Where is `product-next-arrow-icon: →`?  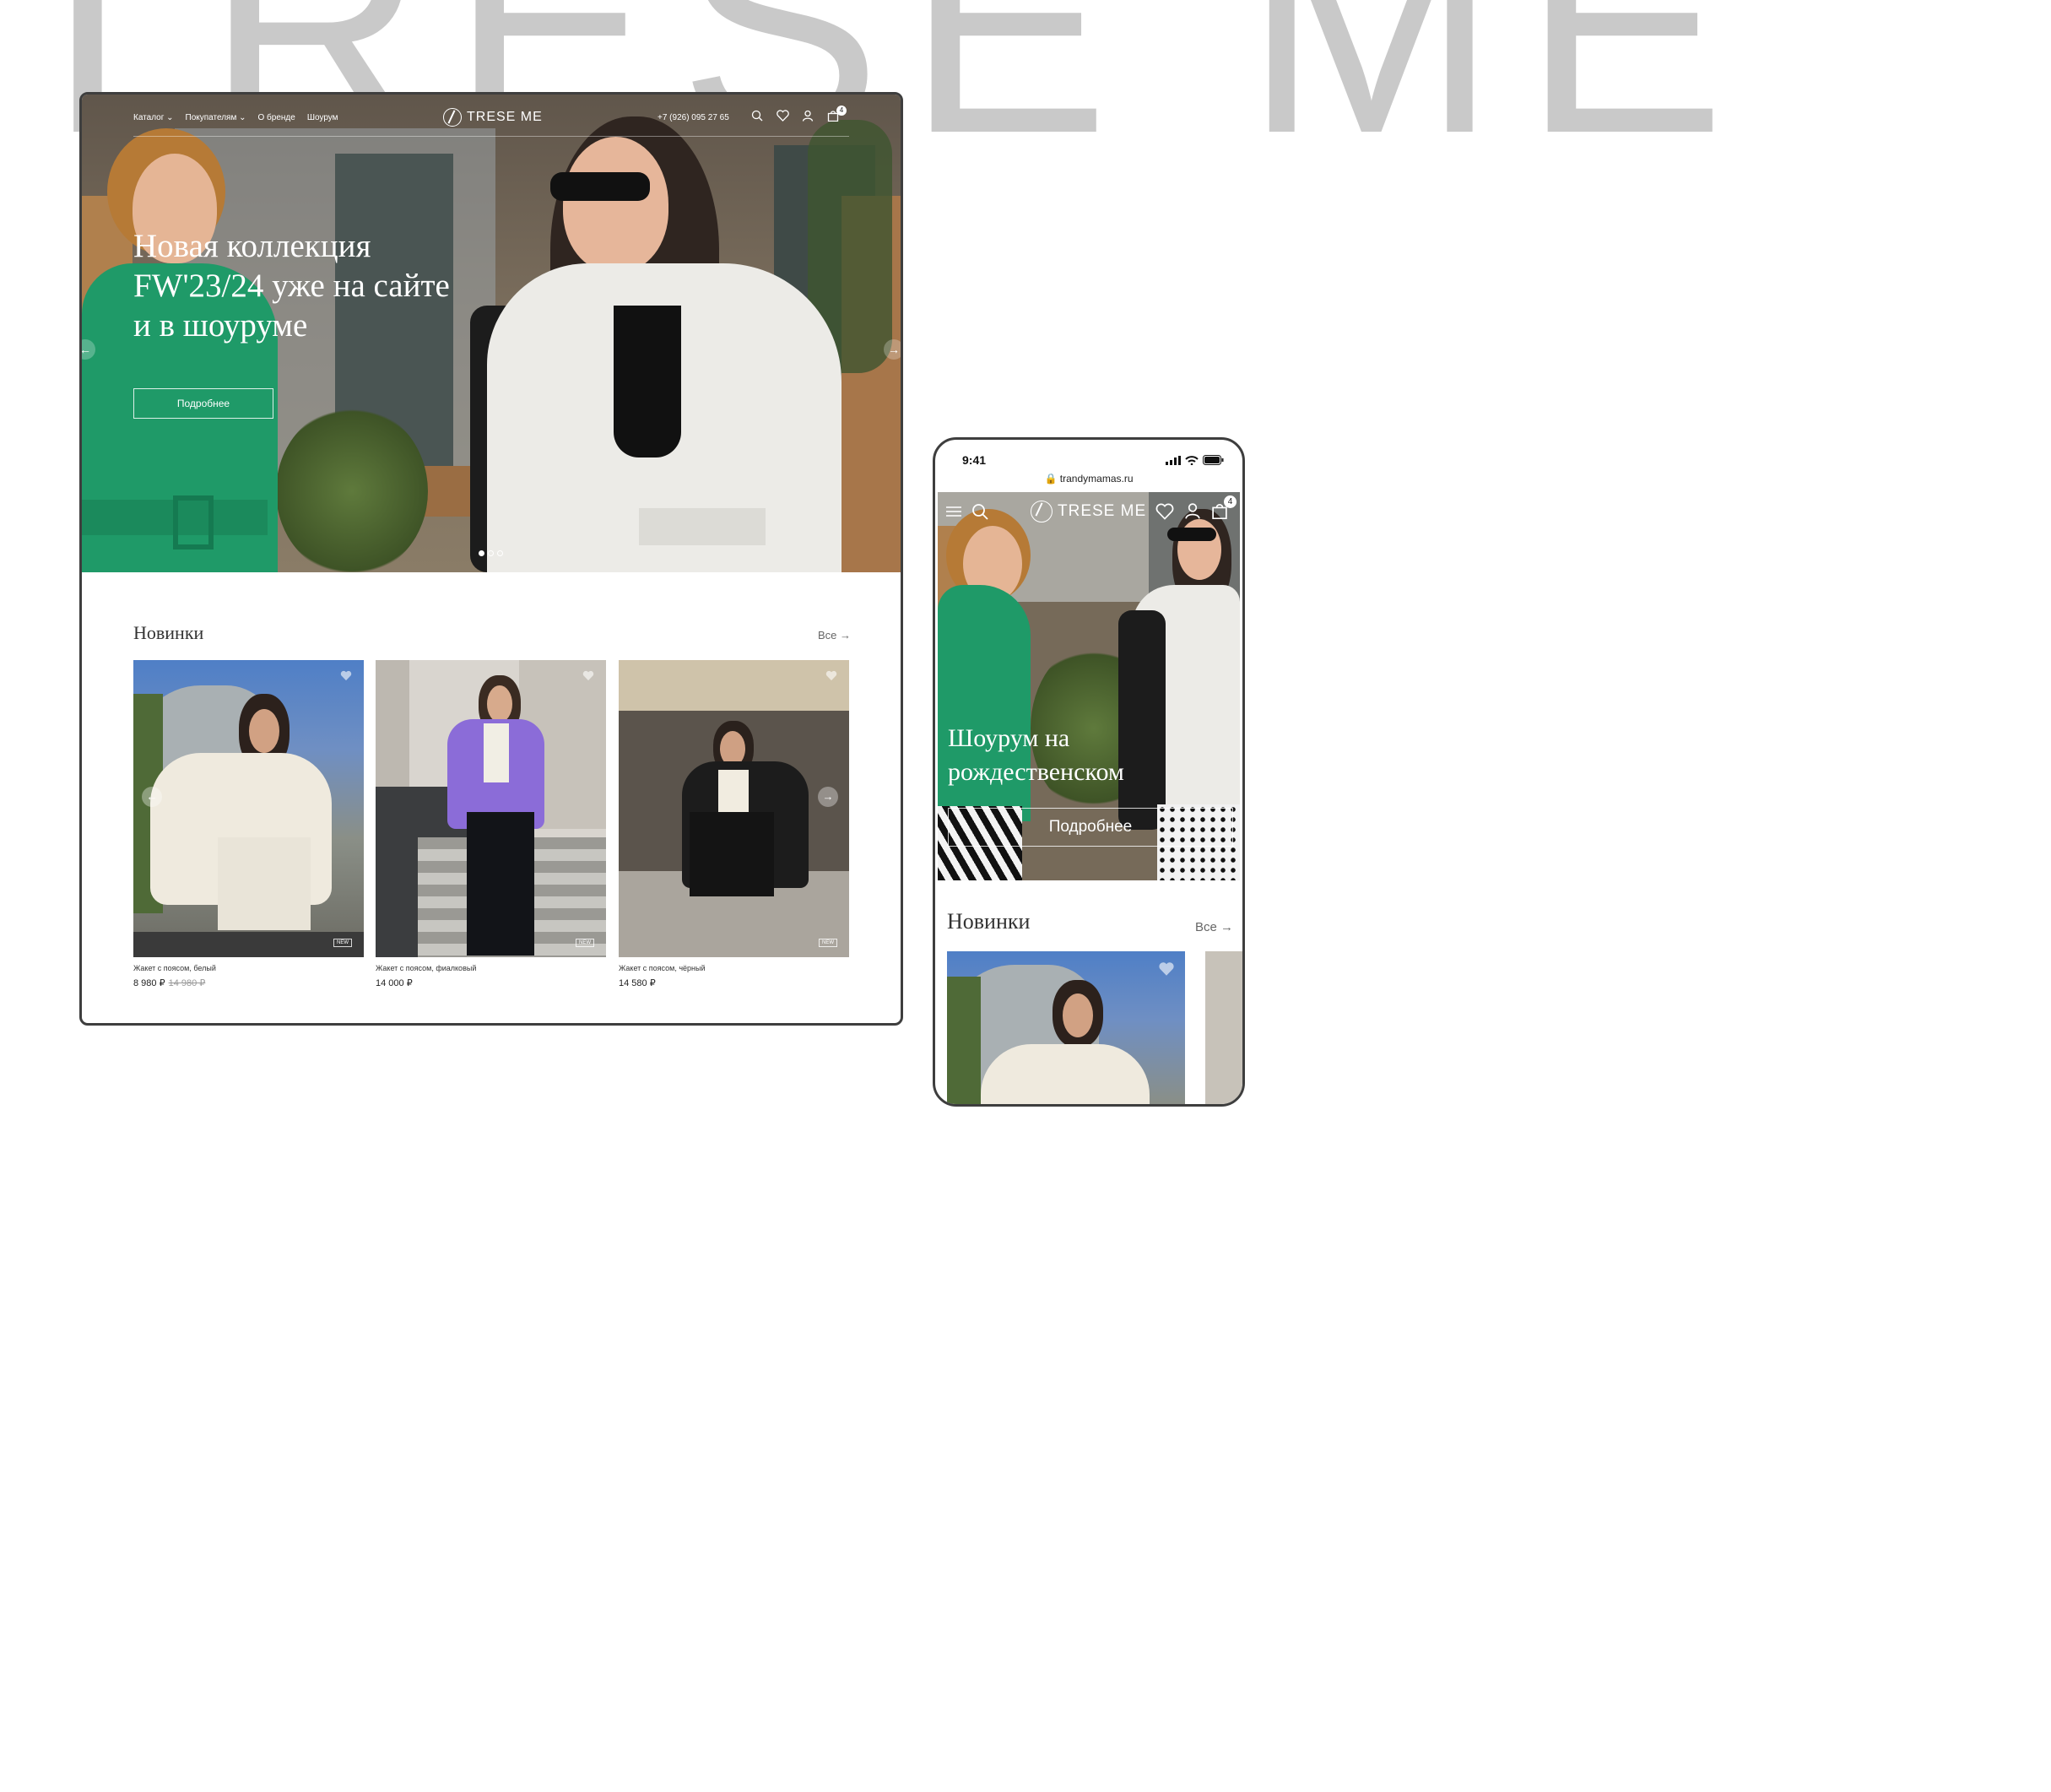
product-next-arrow-icon: → is located at coordinates (828, 797).